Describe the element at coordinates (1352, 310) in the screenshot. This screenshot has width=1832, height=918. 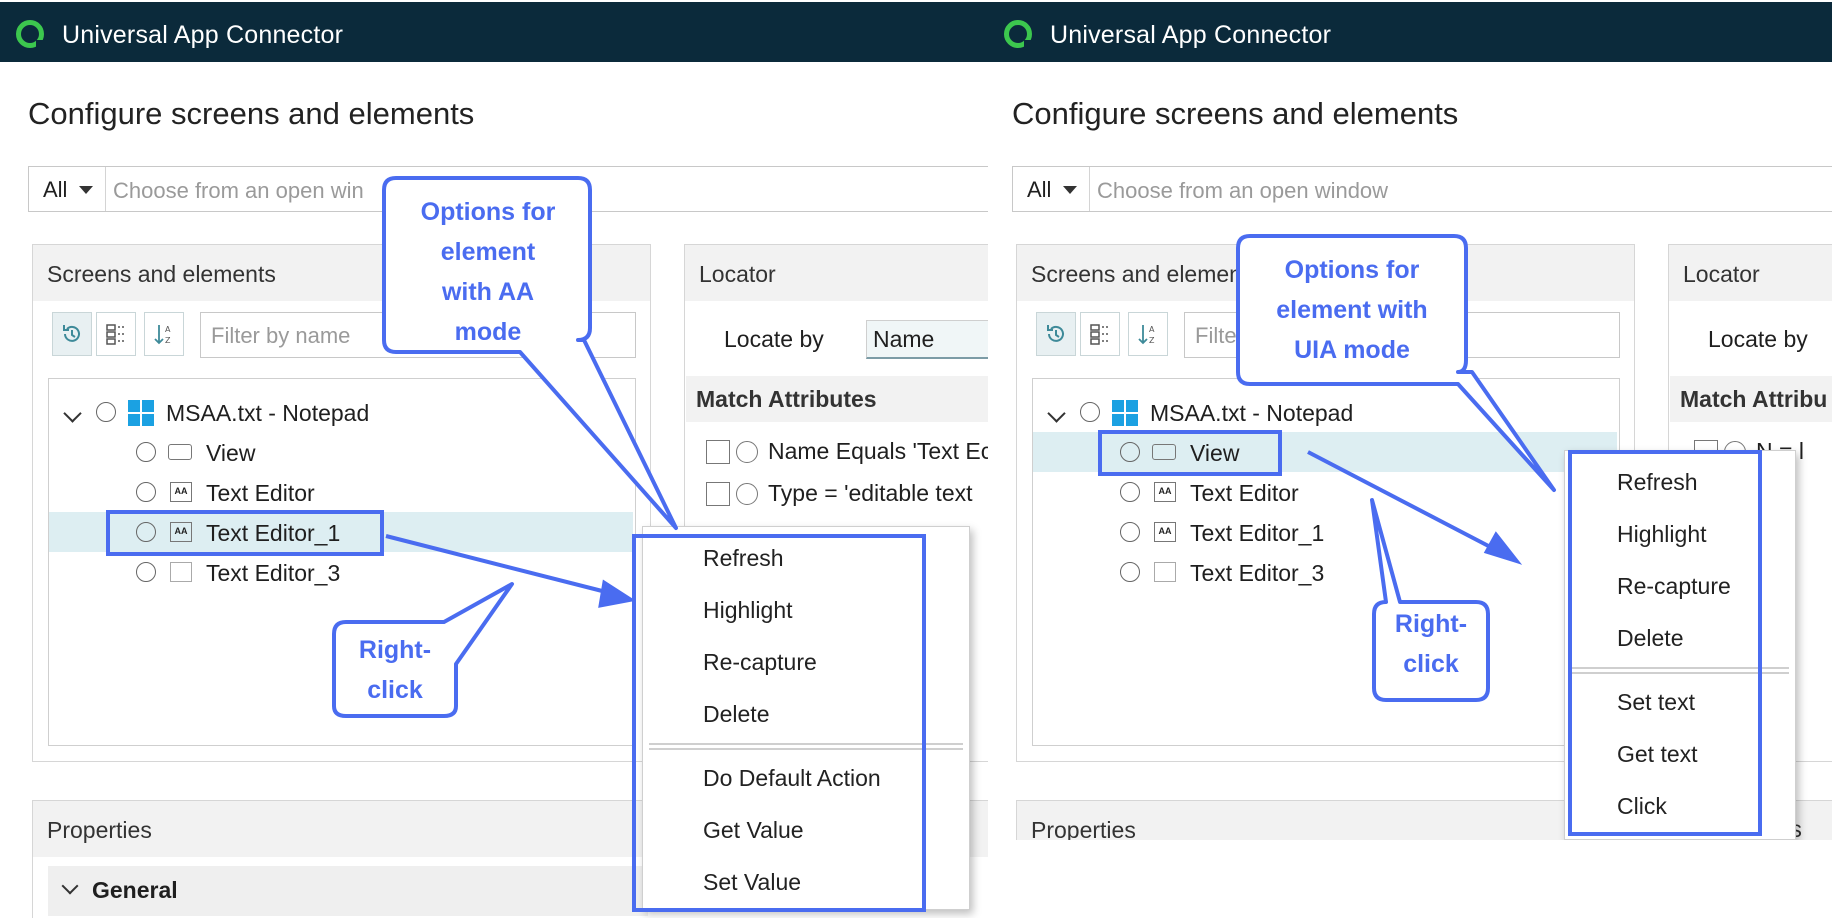
I see `callout-text-right: Options for element with UIA mode` at that location.